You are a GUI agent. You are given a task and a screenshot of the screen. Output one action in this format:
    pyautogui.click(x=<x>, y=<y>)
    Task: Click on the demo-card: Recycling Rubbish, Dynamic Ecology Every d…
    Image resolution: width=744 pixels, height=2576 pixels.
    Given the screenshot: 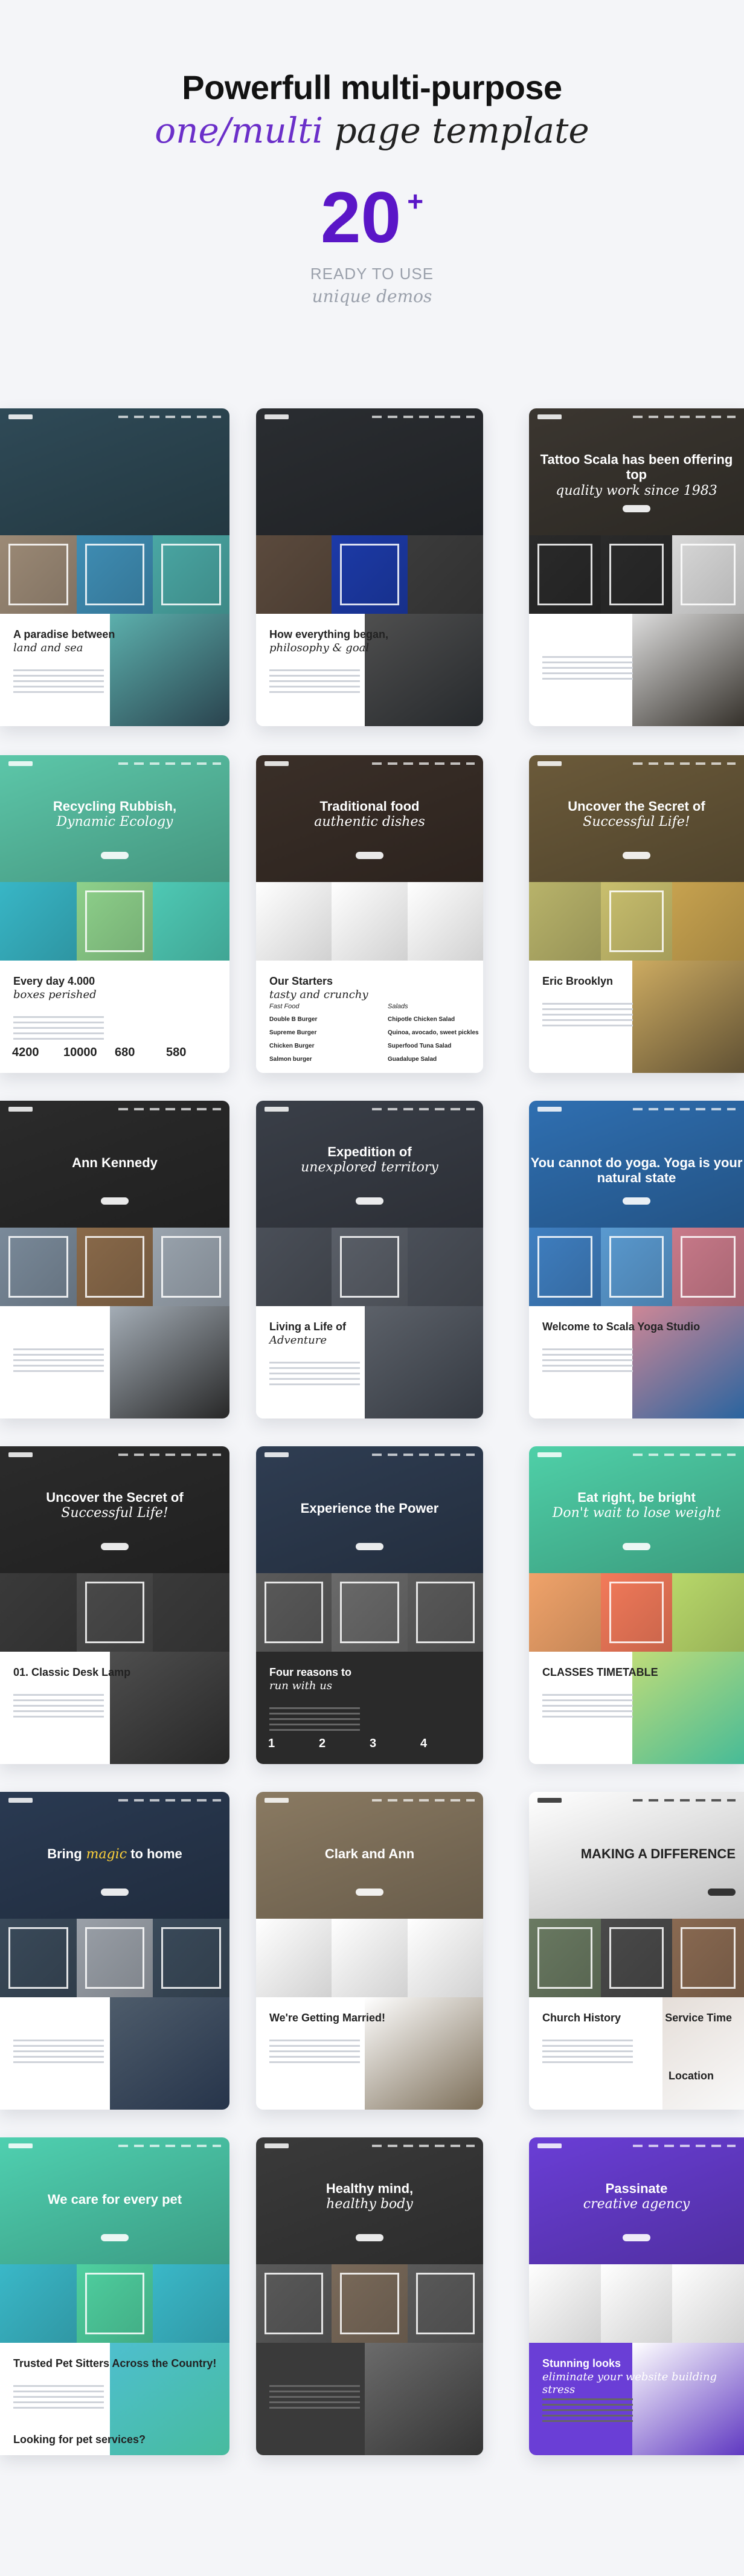 What is the action you would take?
    pyautogui.click(x=115, y=914)
    